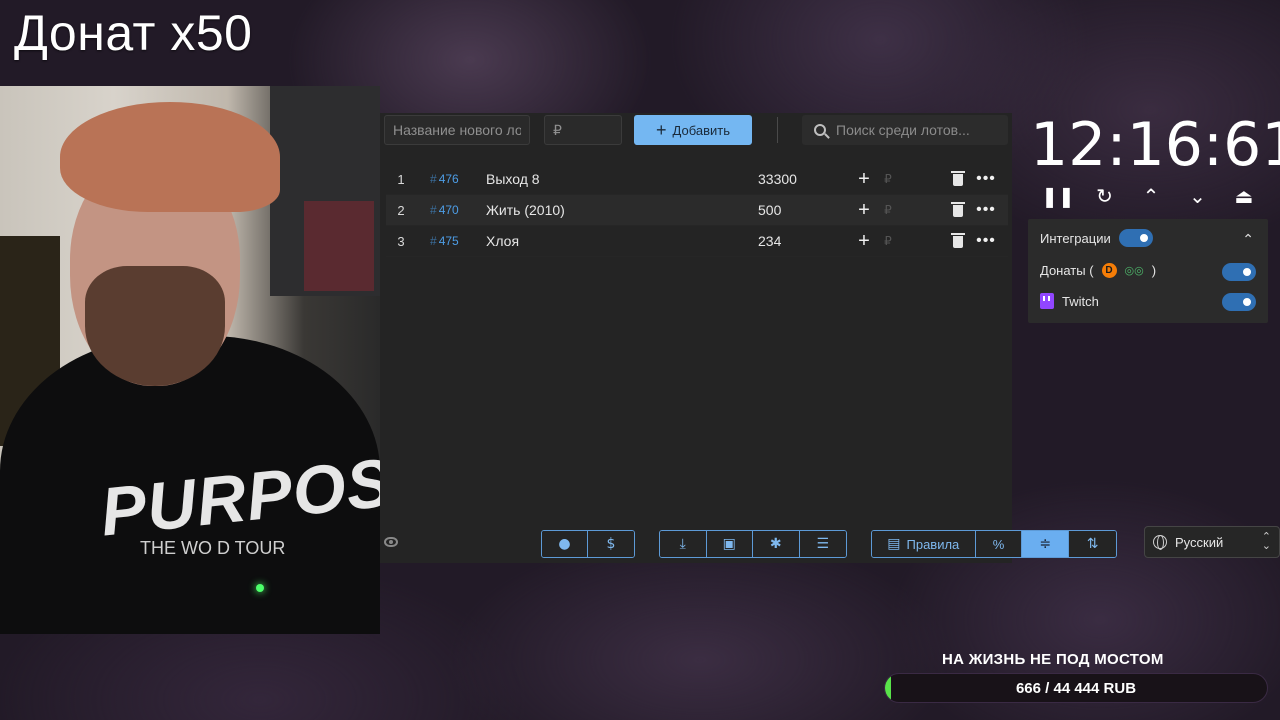 The image size is (1280, 720). What do you see at coordinates (622, 210) in the screenshot?
I see `lot-name: Жить (2010)` at bounding box center [622, 210].